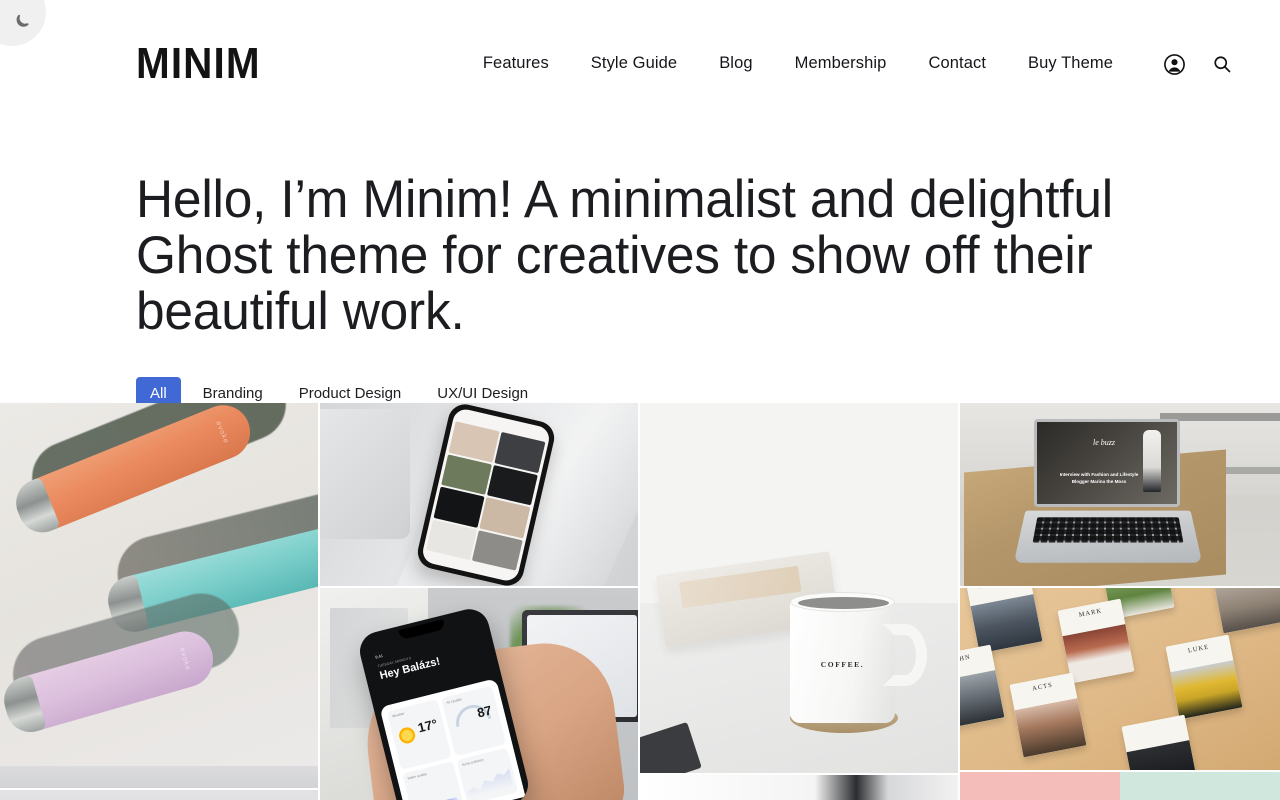  Describe the element at coordinates (417, 776) in the screenshot. I see `phone-water-label: Water quality` at that location.